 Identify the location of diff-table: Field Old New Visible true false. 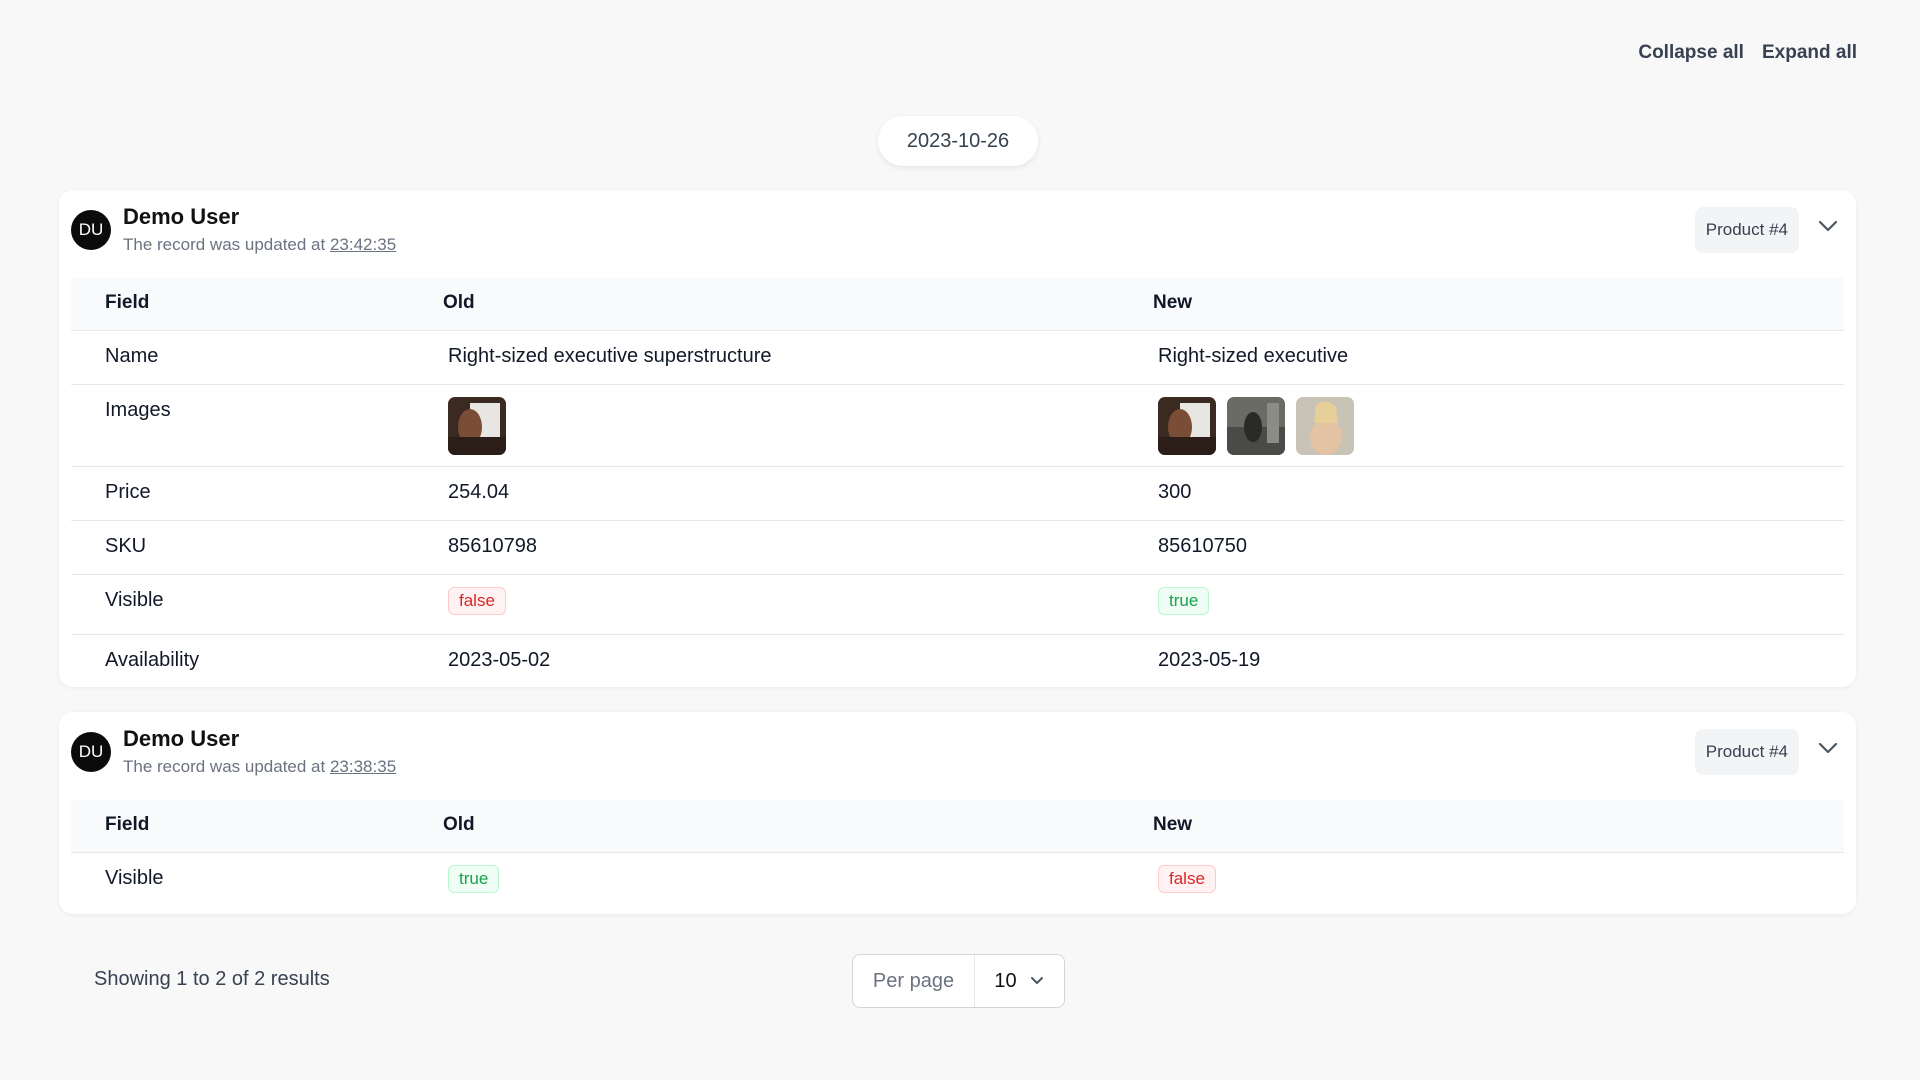
(957, 855).